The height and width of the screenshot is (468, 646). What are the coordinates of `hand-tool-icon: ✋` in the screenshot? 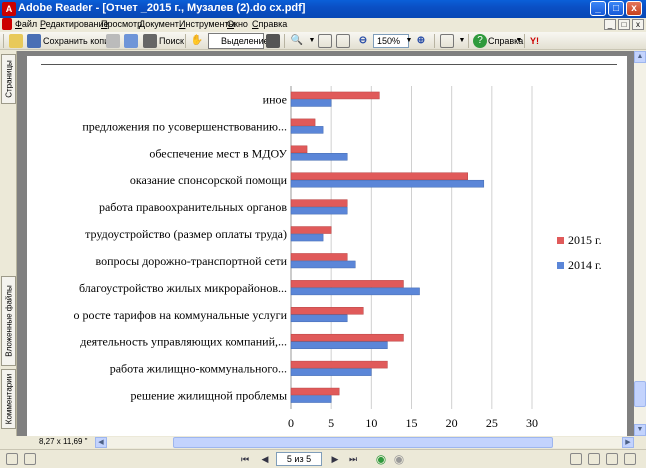 It's located at (197, 41).